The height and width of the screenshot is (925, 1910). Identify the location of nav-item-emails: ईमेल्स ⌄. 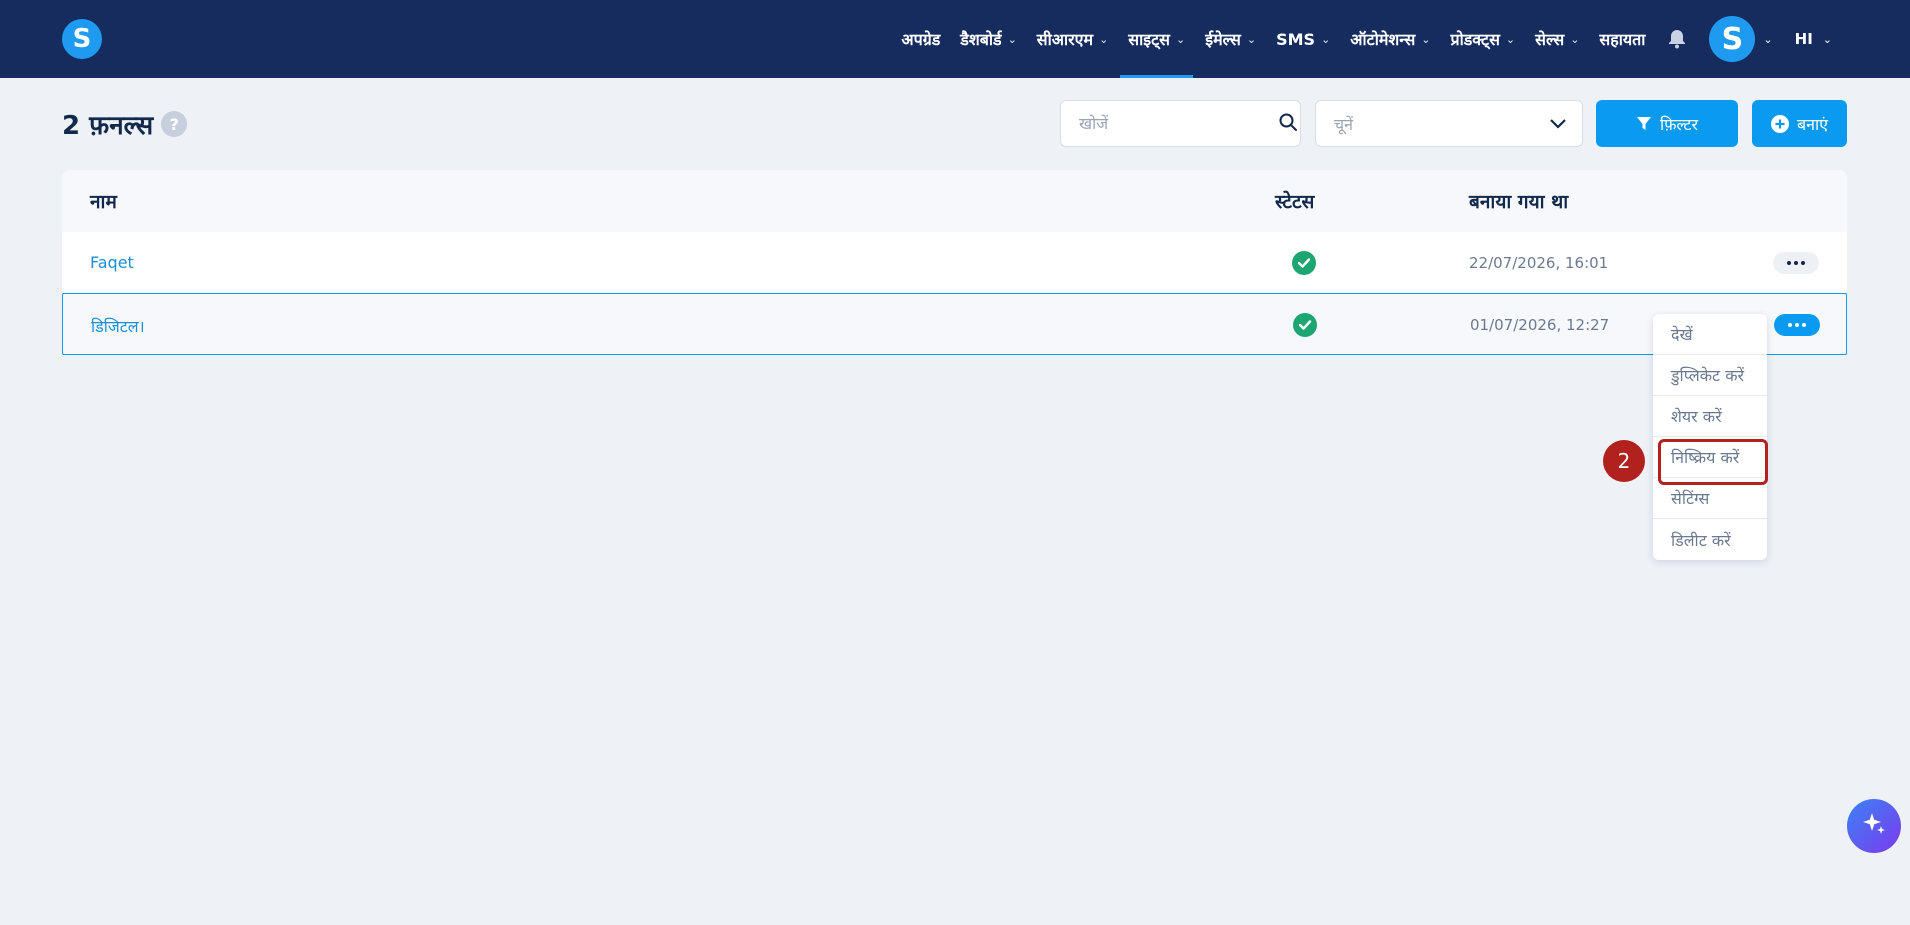
(1230, 39).